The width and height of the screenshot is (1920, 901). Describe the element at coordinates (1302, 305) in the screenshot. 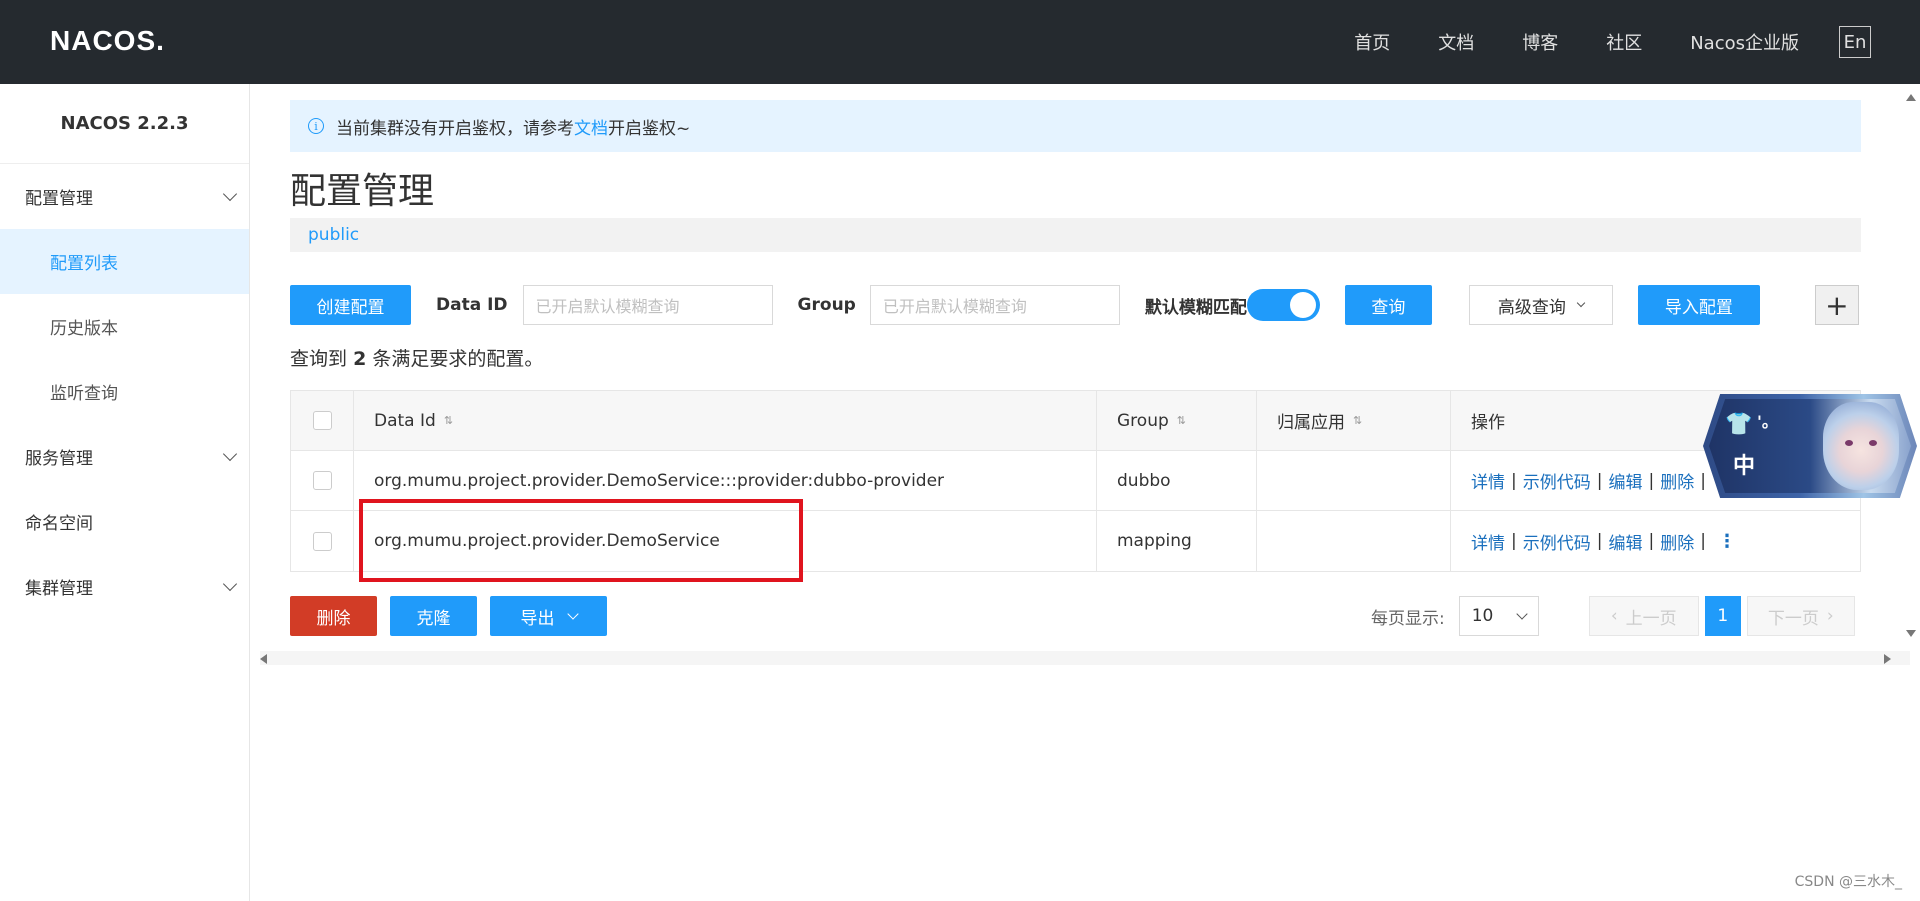

I see `toggle-knob` at that location.